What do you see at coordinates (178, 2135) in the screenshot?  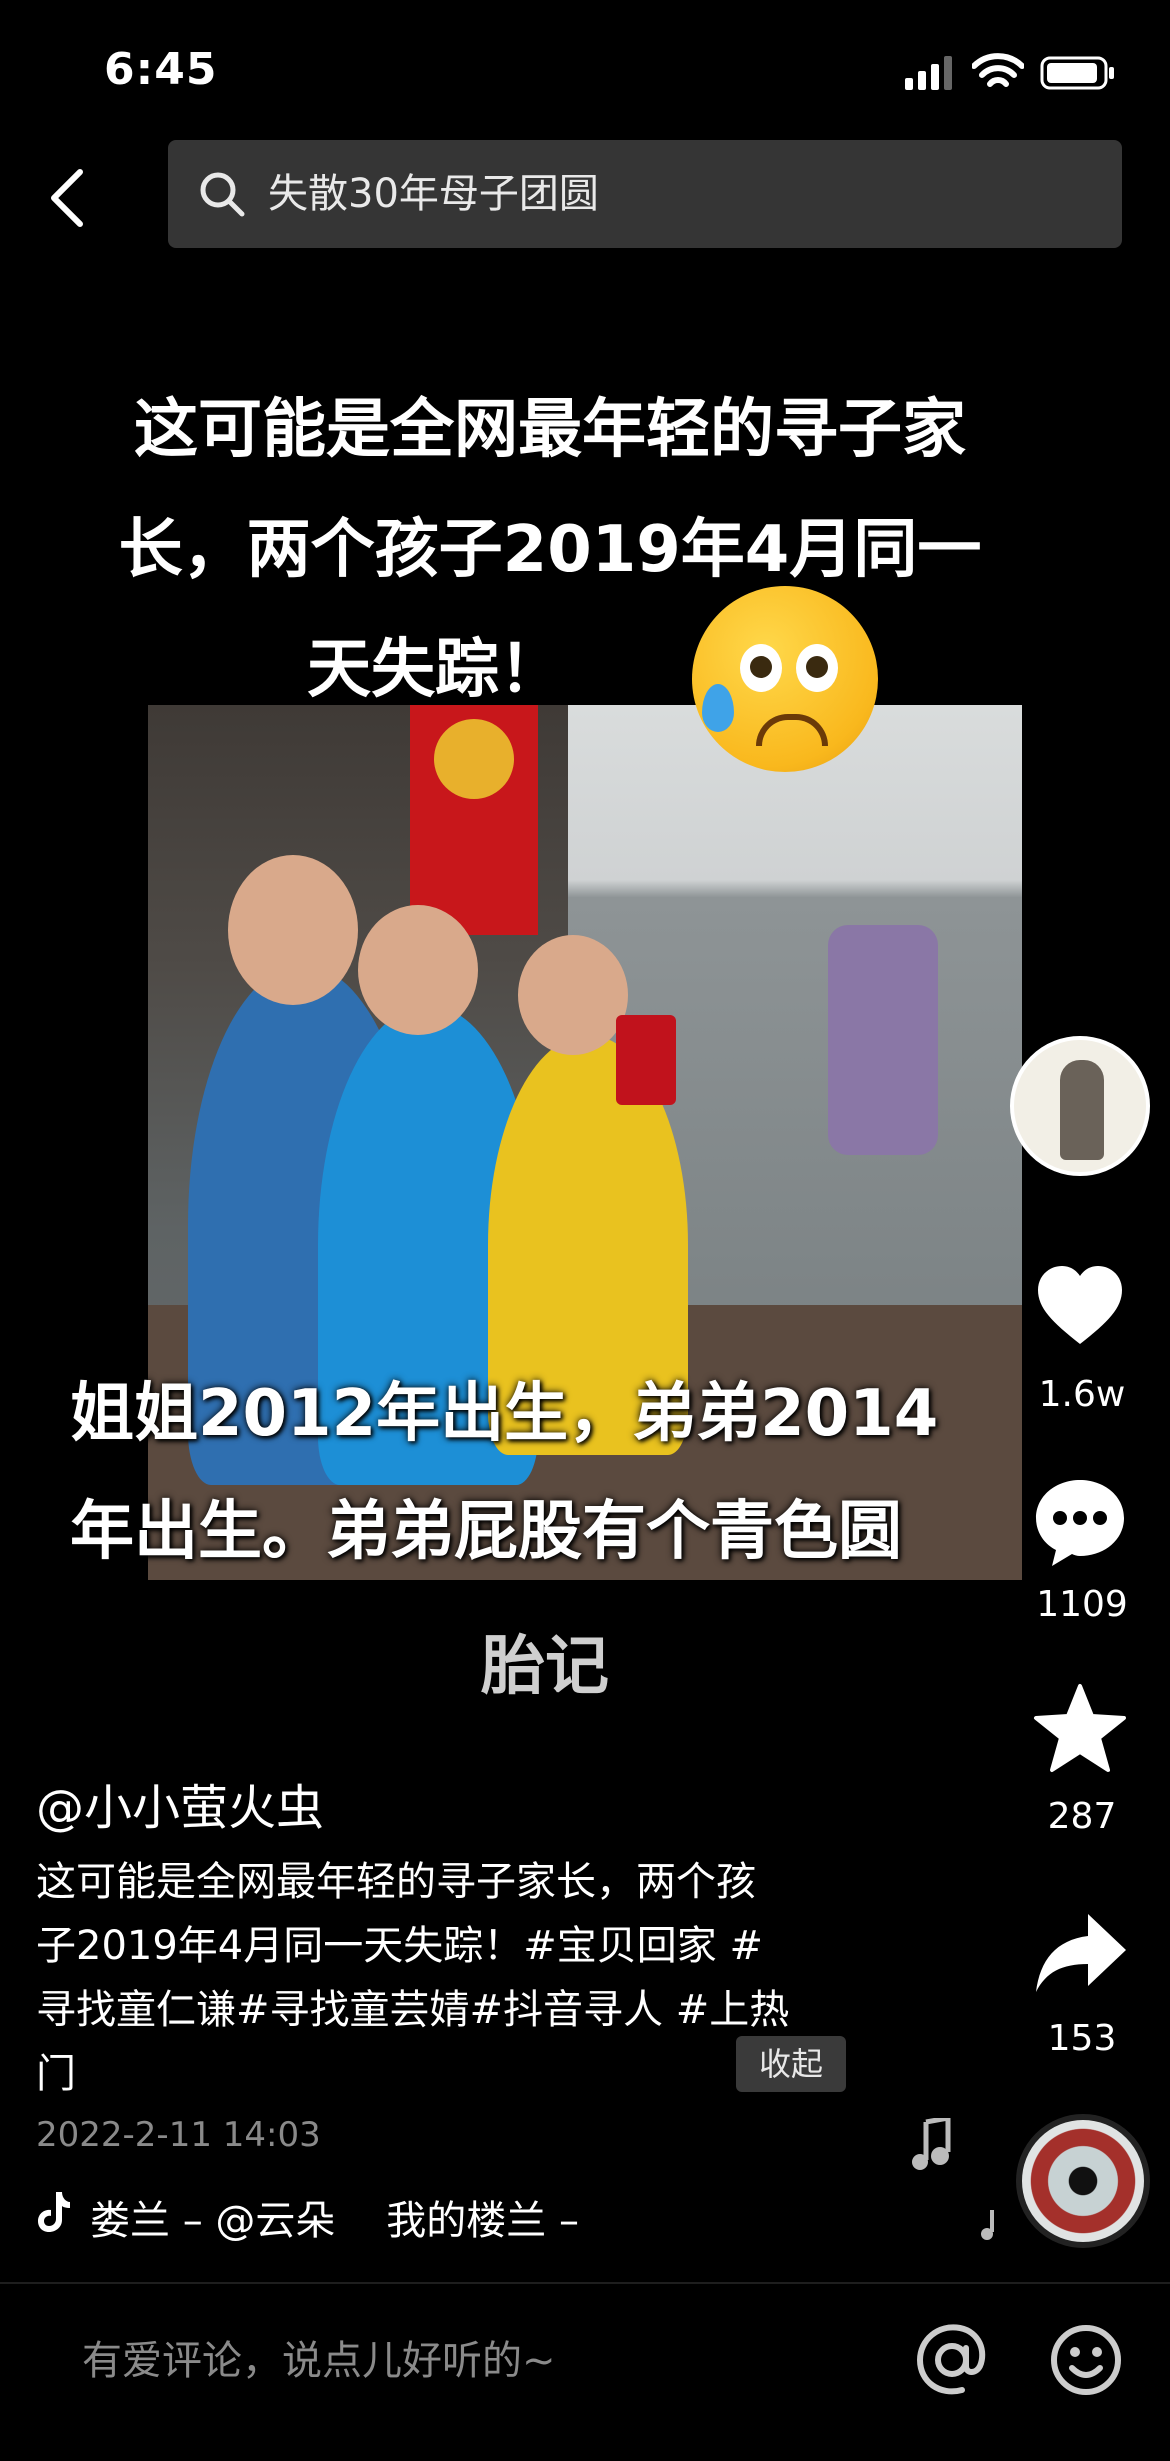 I see `post-date: 2022-2-11 14:03` at bounding box center [178, 2135].